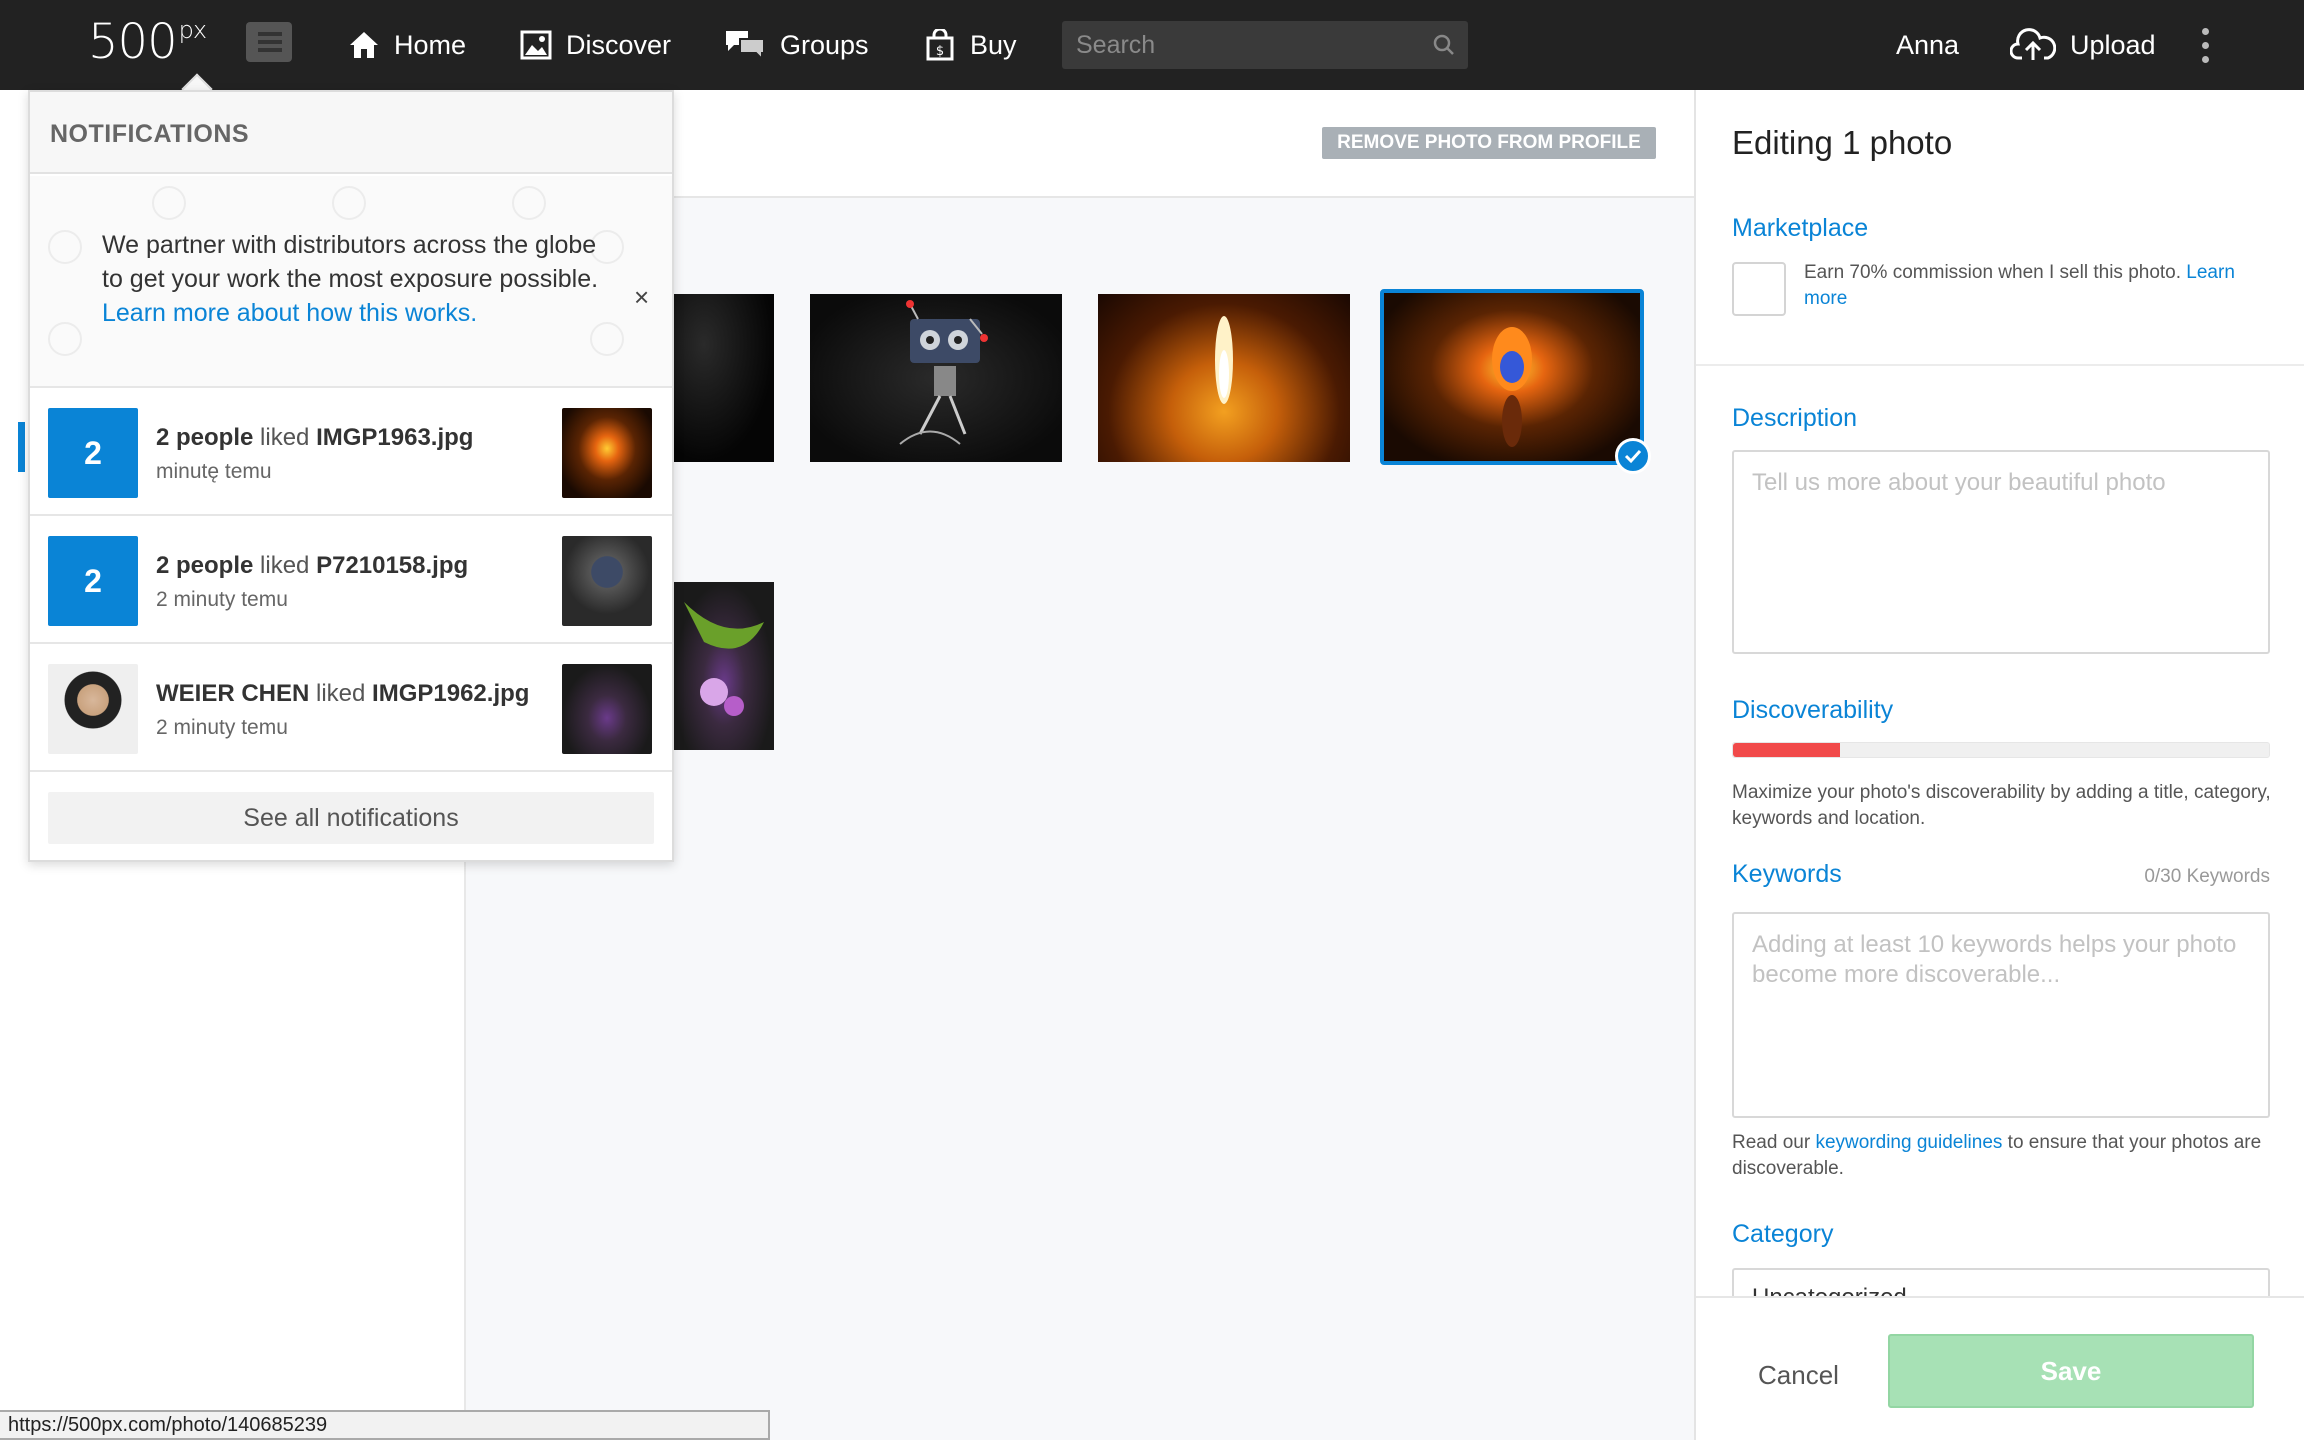 The image size is (2304, 1440). I want to click on marketplace-checkbox, so click(1759, 289).